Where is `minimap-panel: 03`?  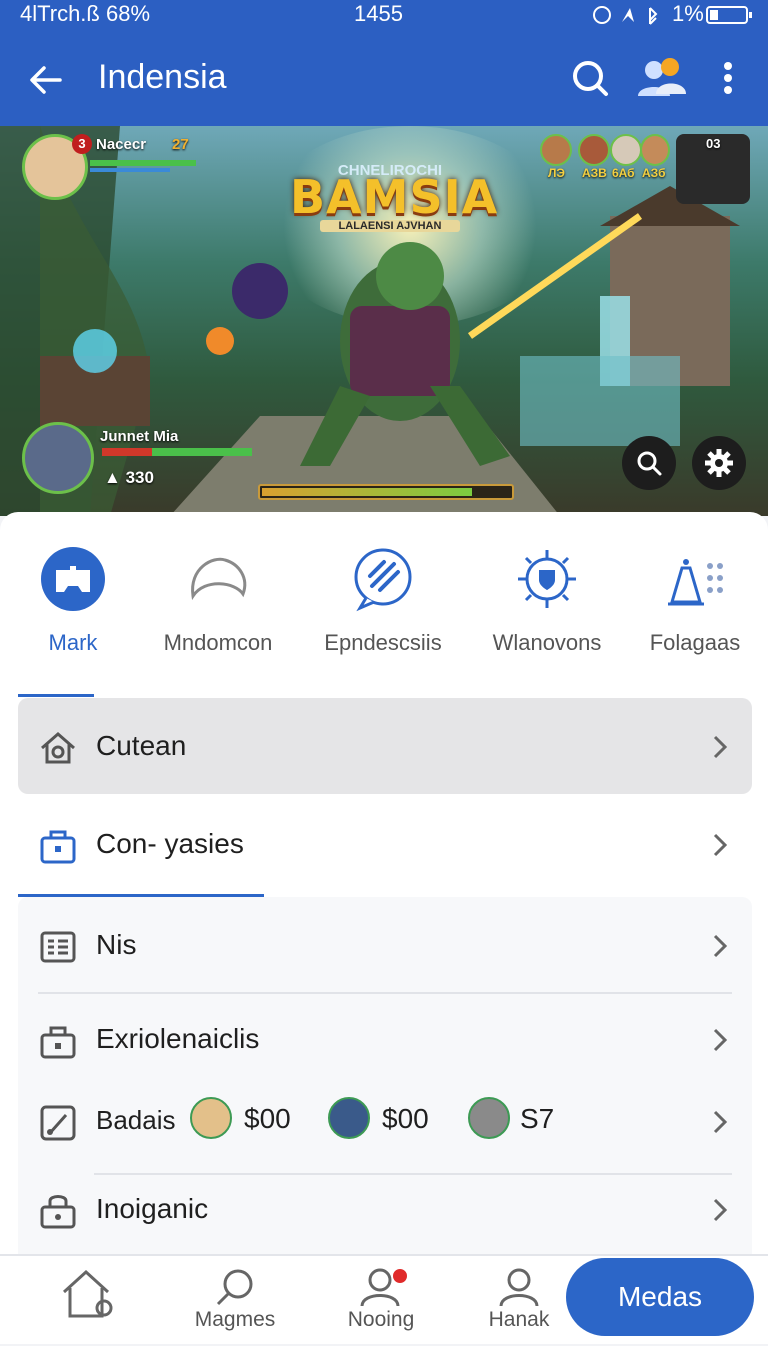
minimap-panel: 03 is located at coordinates (713, 169).